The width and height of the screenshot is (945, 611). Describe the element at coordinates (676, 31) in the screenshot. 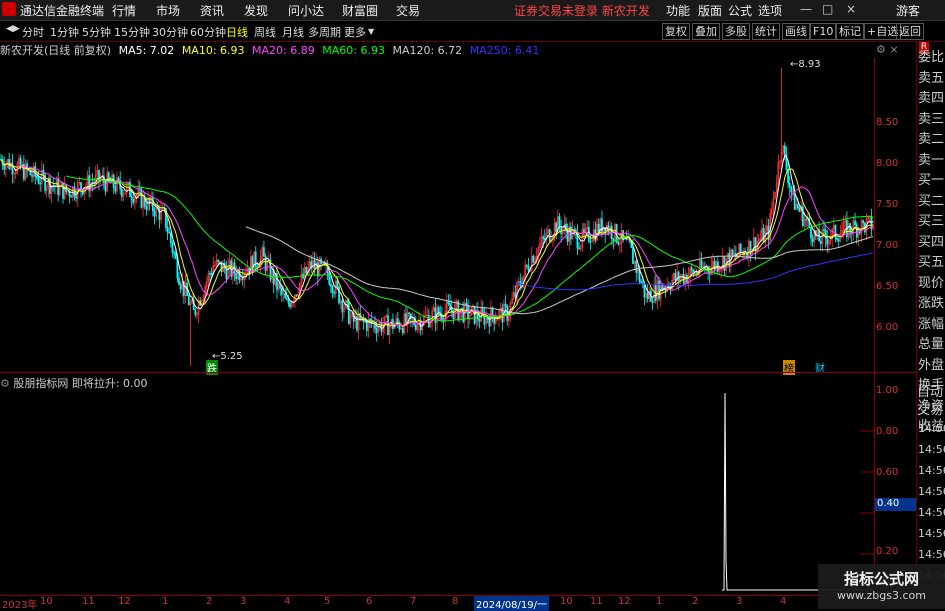

I see `fuquan-button: 复权` at that location.